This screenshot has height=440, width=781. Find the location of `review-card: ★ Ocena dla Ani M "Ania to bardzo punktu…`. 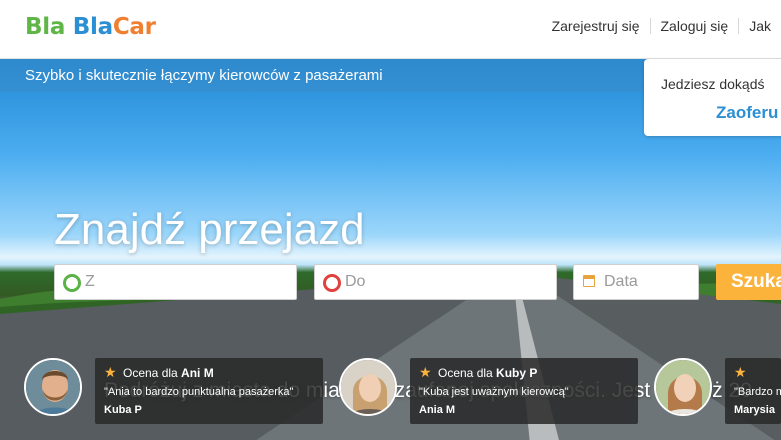

review-card: ★ Ocena dla Ani M "Ania to bardzo punktu… is located at coordinates (209, 391).